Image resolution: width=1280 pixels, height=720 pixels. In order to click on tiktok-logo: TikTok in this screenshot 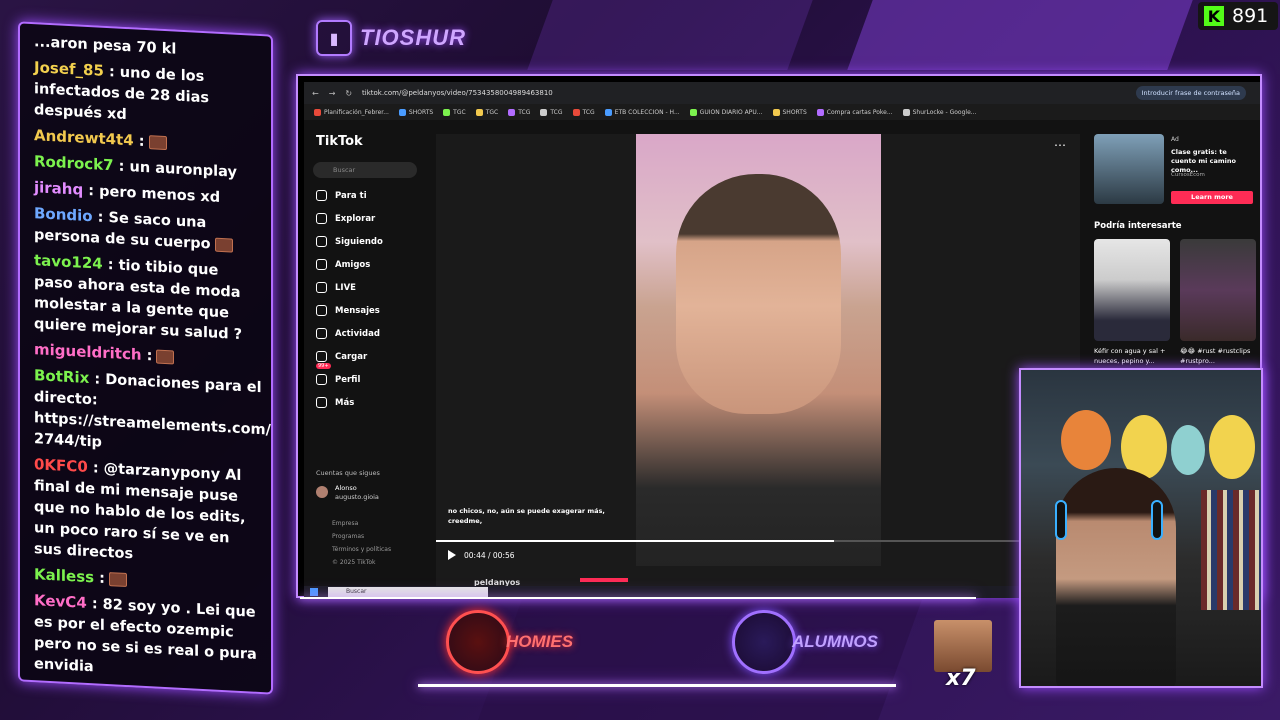, I will do `click(339, 141)`.